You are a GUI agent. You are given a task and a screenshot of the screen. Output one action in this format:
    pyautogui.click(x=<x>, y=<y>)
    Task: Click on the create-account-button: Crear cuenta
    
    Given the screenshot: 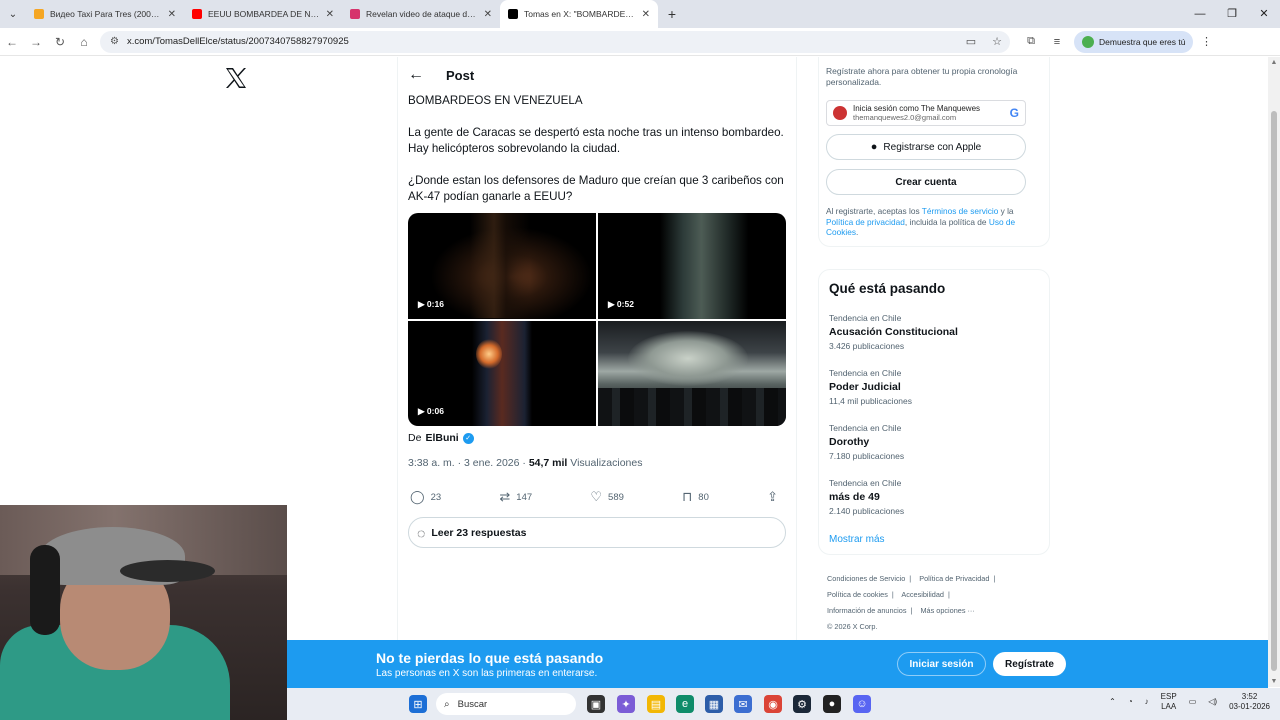 What is the action you would take?
    pyautogui.click(x=926, y=182)
    